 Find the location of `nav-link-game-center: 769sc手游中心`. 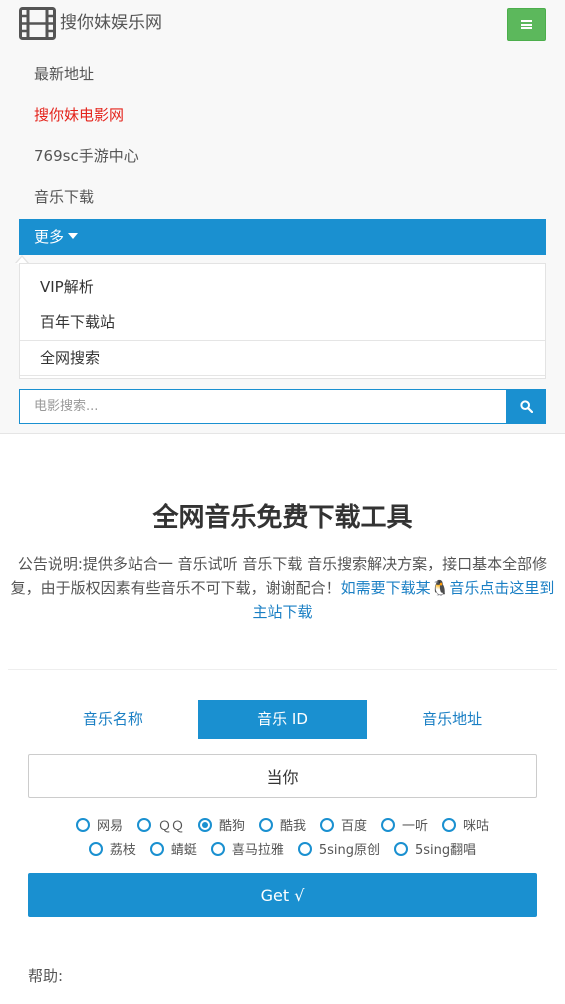

nav-link-game-center: 769sc手游中心 is located at coordinates (282, 156).